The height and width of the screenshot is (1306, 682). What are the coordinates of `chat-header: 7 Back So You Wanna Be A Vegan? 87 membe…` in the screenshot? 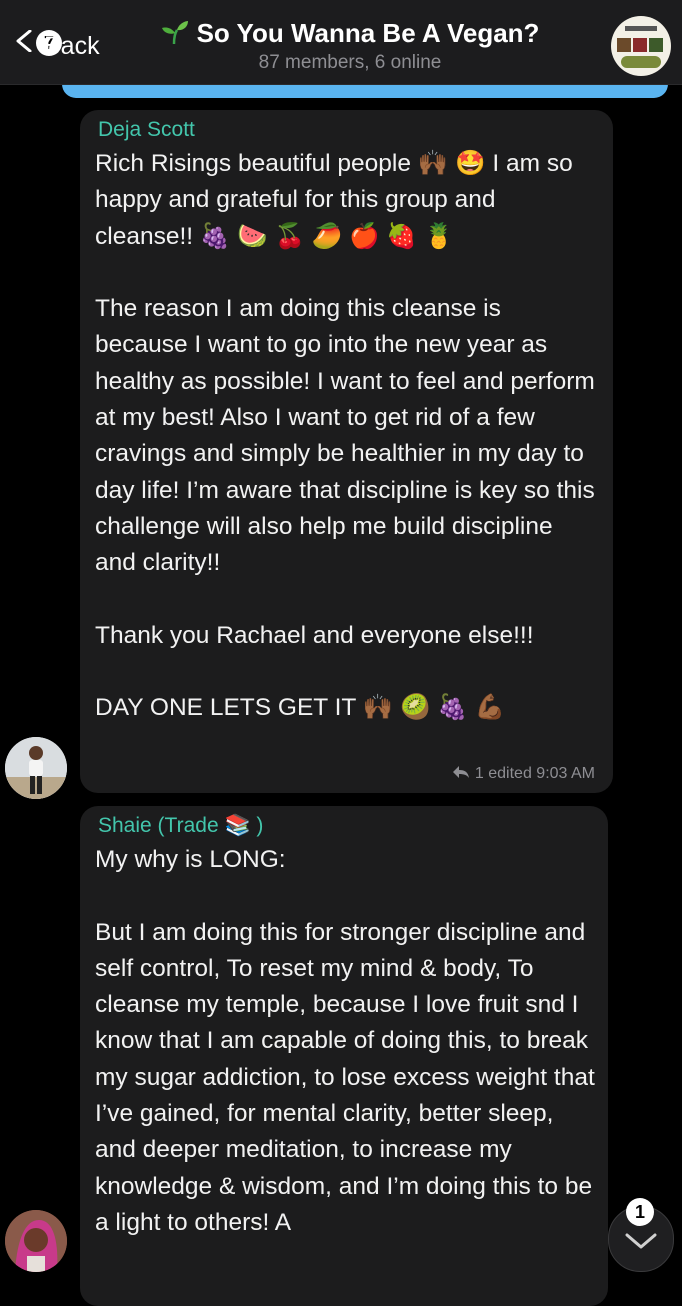 It's located at (341, 42).